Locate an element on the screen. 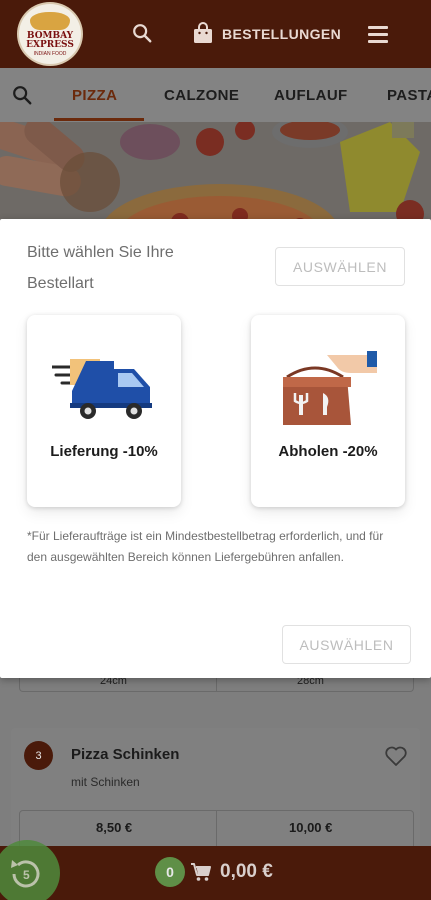 The height and width of the screenshot is (900, 431). tab-pizza: PIZZA is located at coordinates (94, 95).